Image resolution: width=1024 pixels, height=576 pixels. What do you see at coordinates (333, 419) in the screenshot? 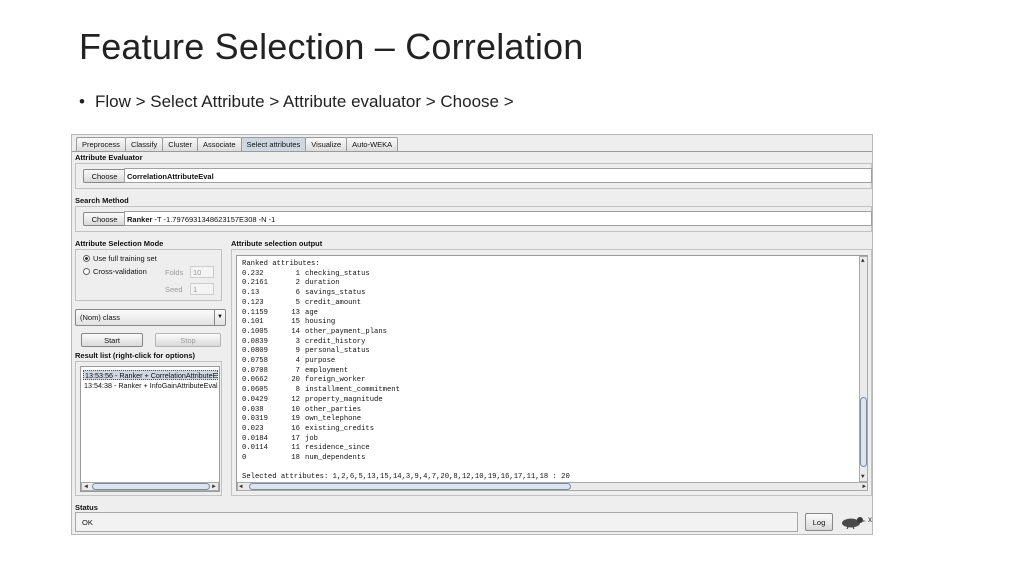
I see `rank-attribute: own_telephone` at bounding box center [333, 419].